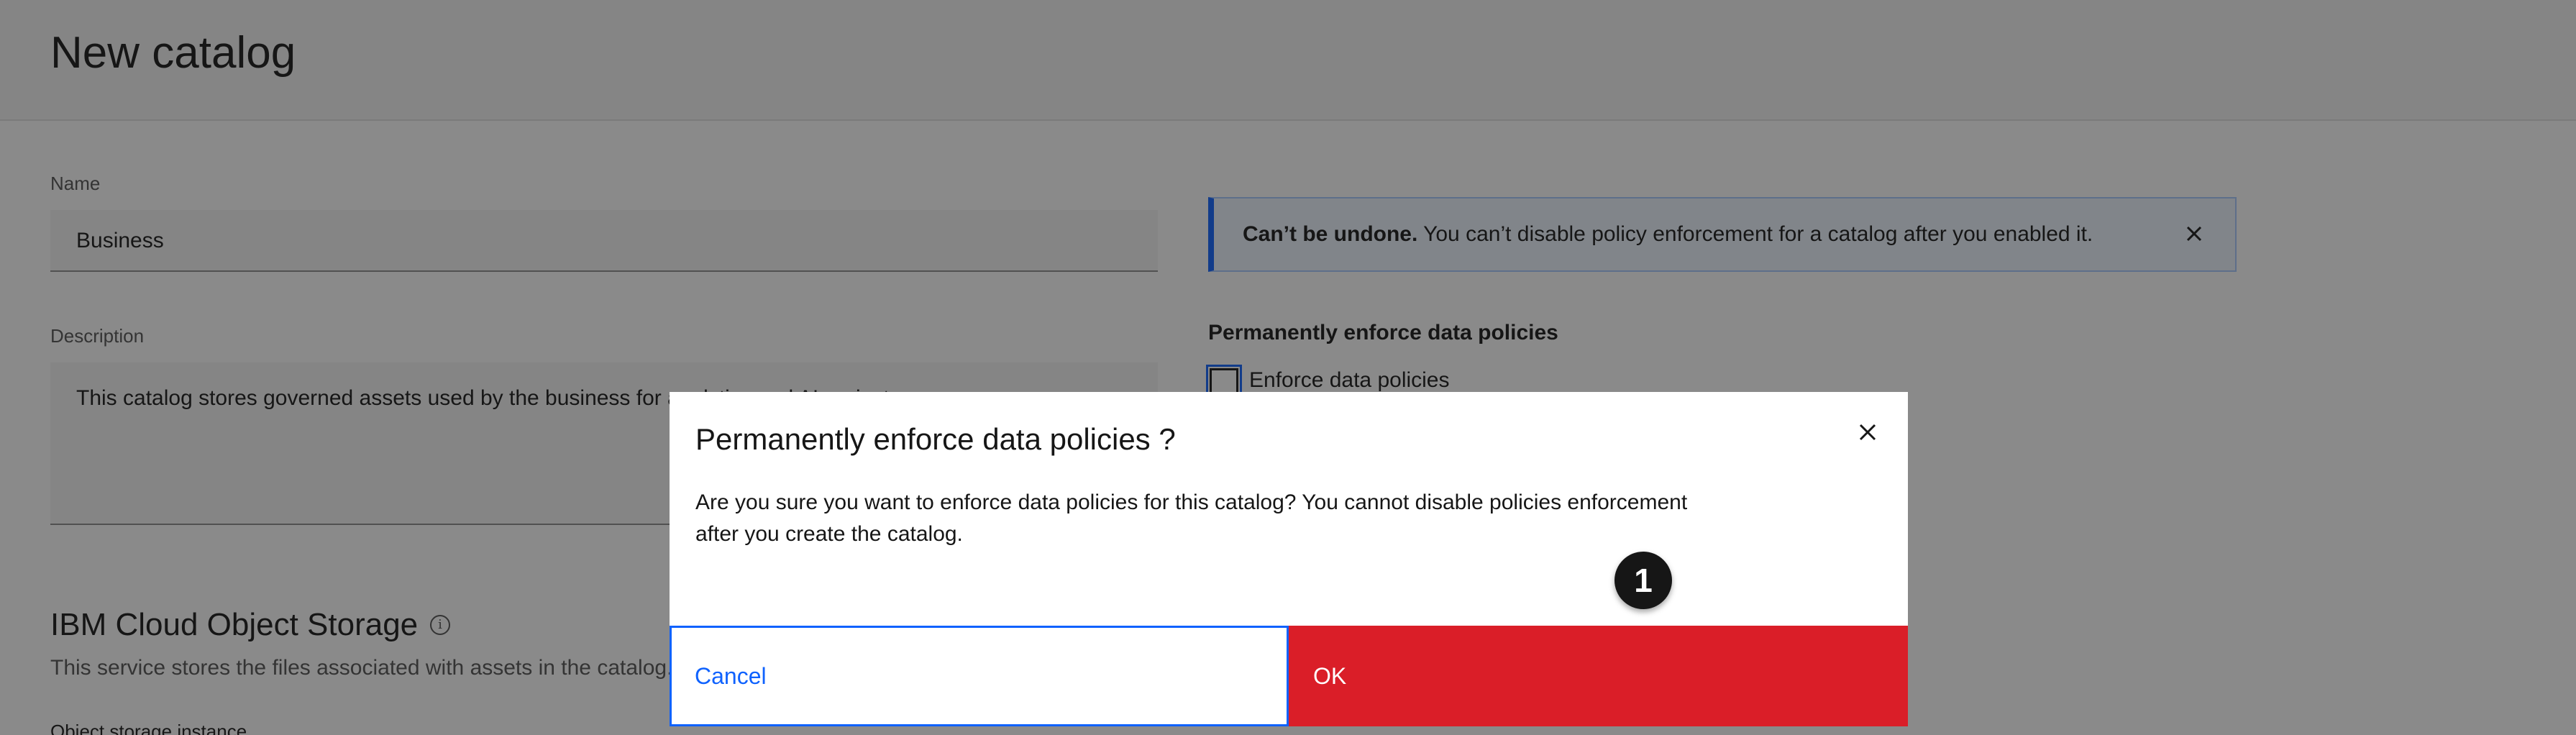 The width and height of the screenshot is (2576, 735). I want to click on modal-close-icon, so click(1867, 432).